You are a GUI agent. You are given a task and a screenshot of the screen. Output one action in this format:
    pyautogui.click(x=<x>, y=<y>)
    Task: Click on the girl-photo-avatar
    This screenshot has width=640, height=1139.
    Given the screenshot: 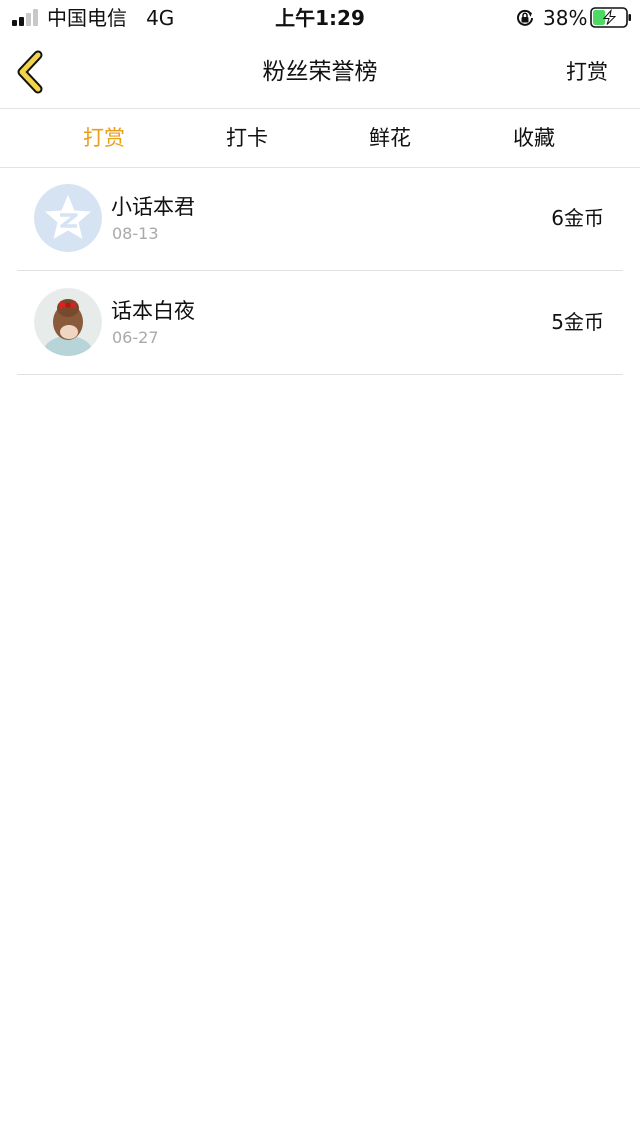 What is the action you would take?
    pyautogui.click(x=68, y=322)
    